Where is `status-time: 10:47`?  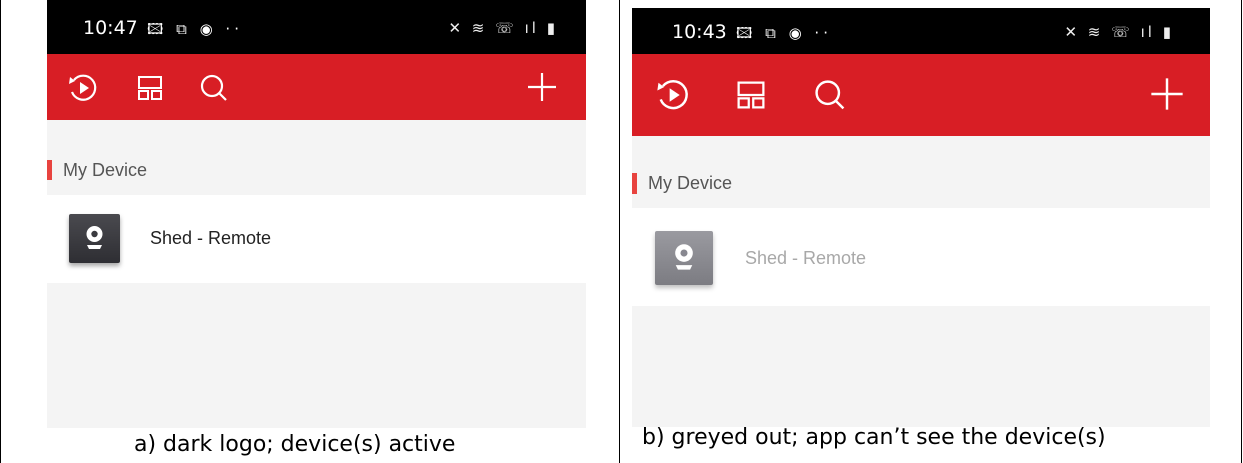
status-time: 10:47 is located at coordinates (110, 28).